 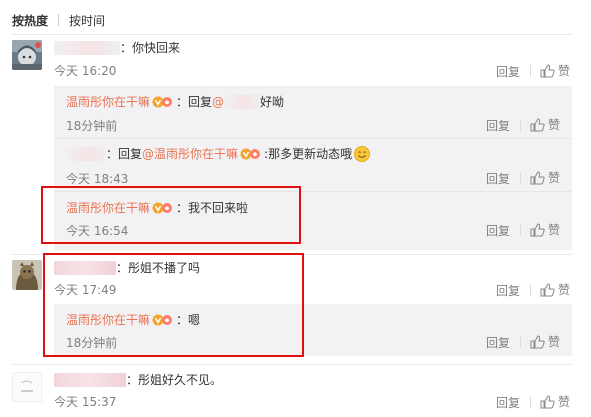 I want to click on comment-text: ：你快回来, so click(x=150, y=48).